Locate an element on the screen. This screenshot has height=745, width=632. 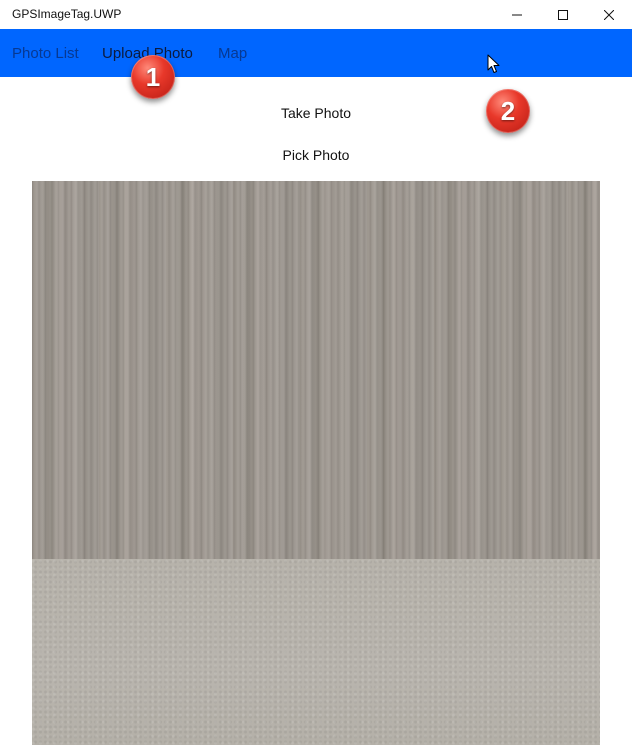
mouse-cursor-icon is located at coordinates (493, 66).